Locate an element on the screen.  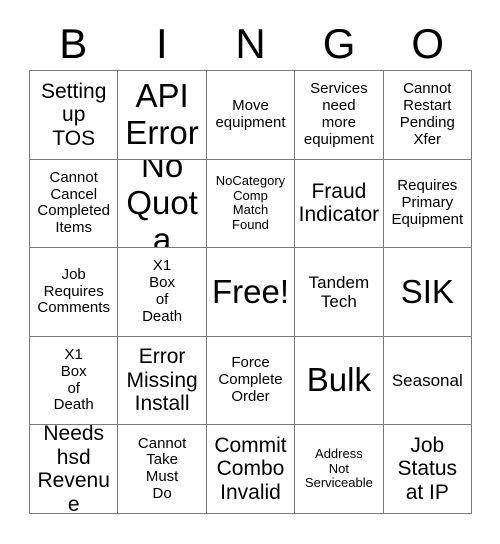
bingo-cell-label: NoCategory Comp Match Found is located at coordinates (250, 202).